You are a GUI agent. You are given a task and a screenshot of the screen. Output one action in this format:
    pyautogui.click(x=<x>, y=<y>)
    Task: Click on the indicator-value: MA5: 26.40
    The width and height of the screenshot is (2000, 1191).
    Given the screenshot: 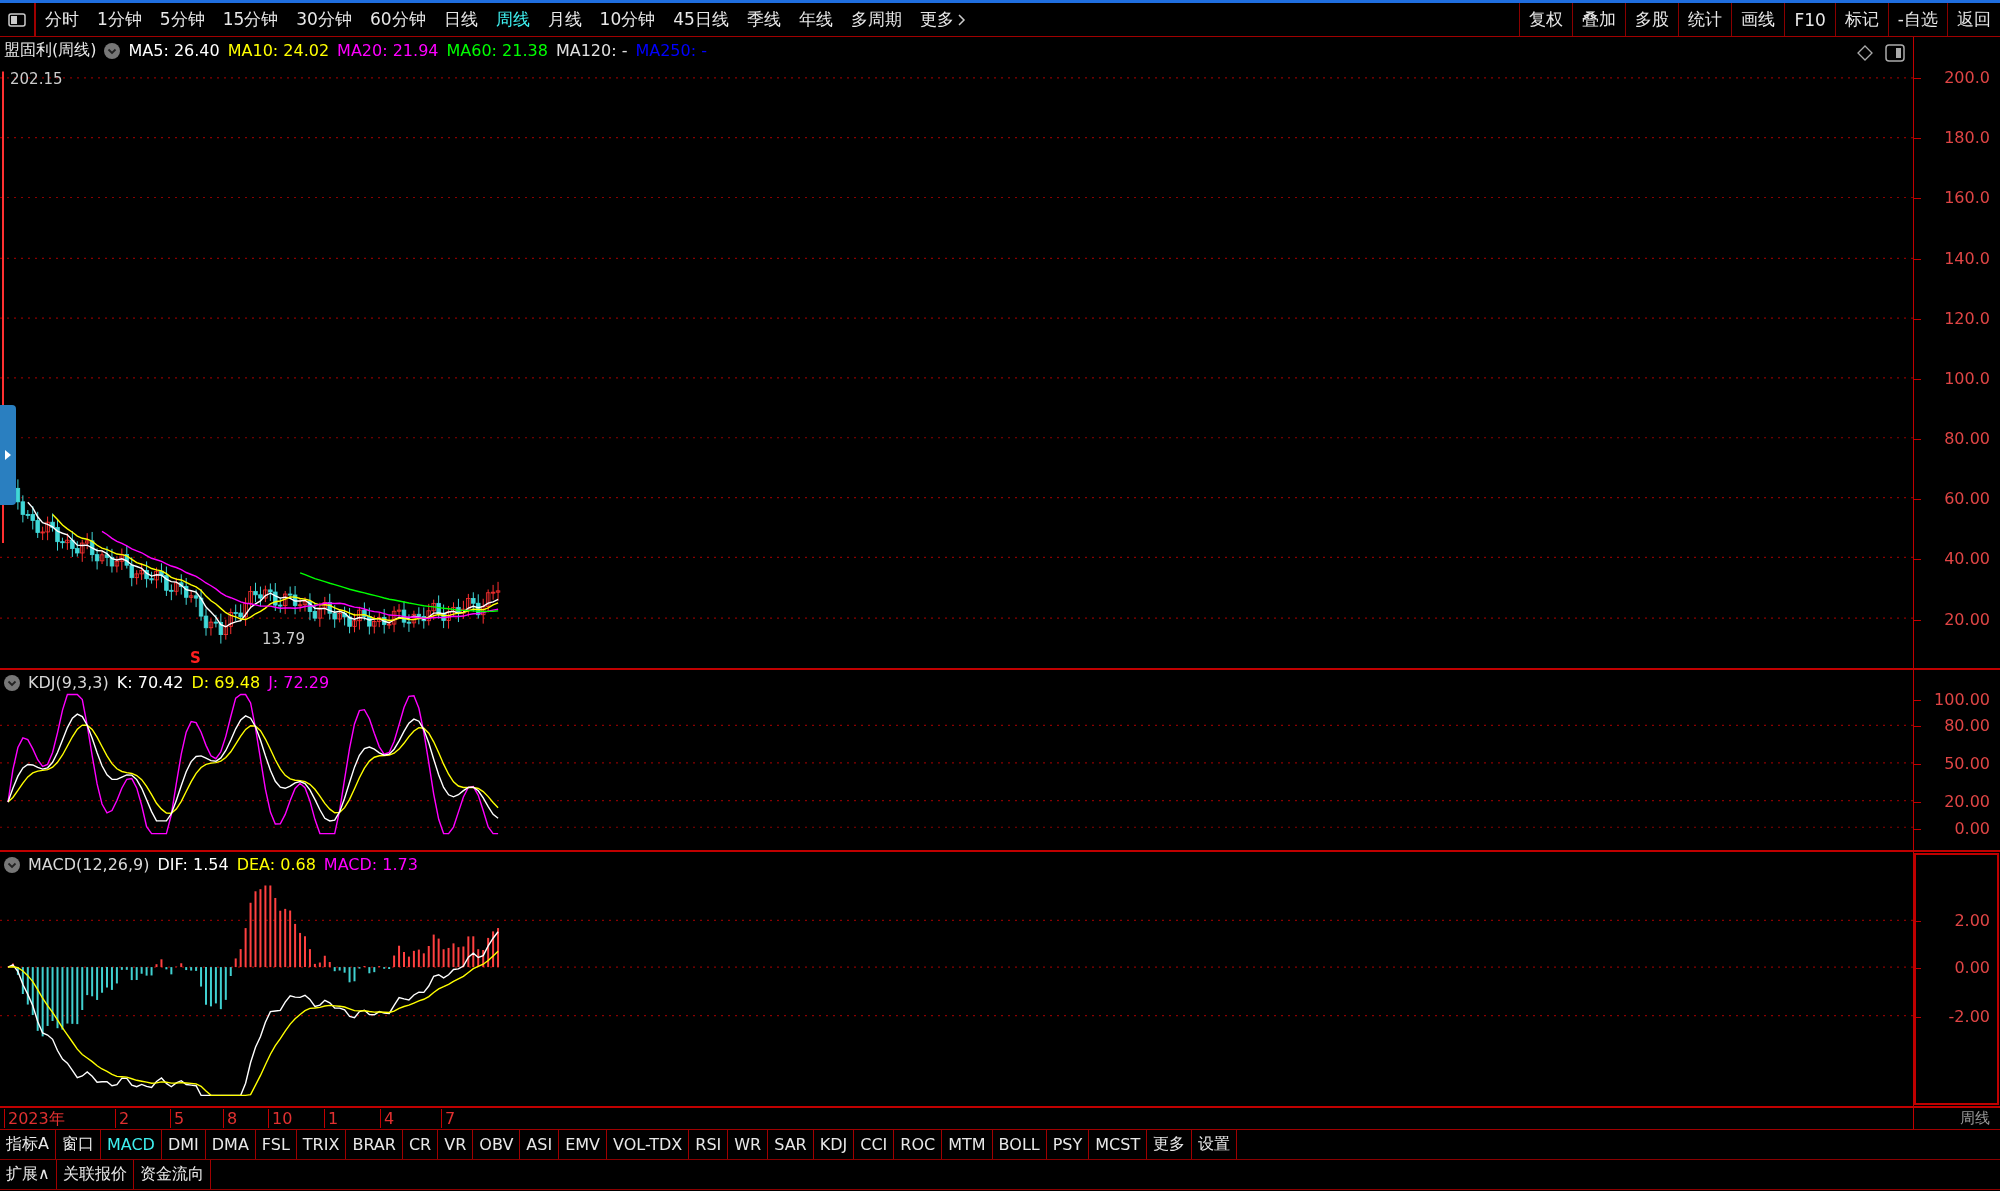 What is the action you would take?
    pyautogui.click(x=174, y=50)
    